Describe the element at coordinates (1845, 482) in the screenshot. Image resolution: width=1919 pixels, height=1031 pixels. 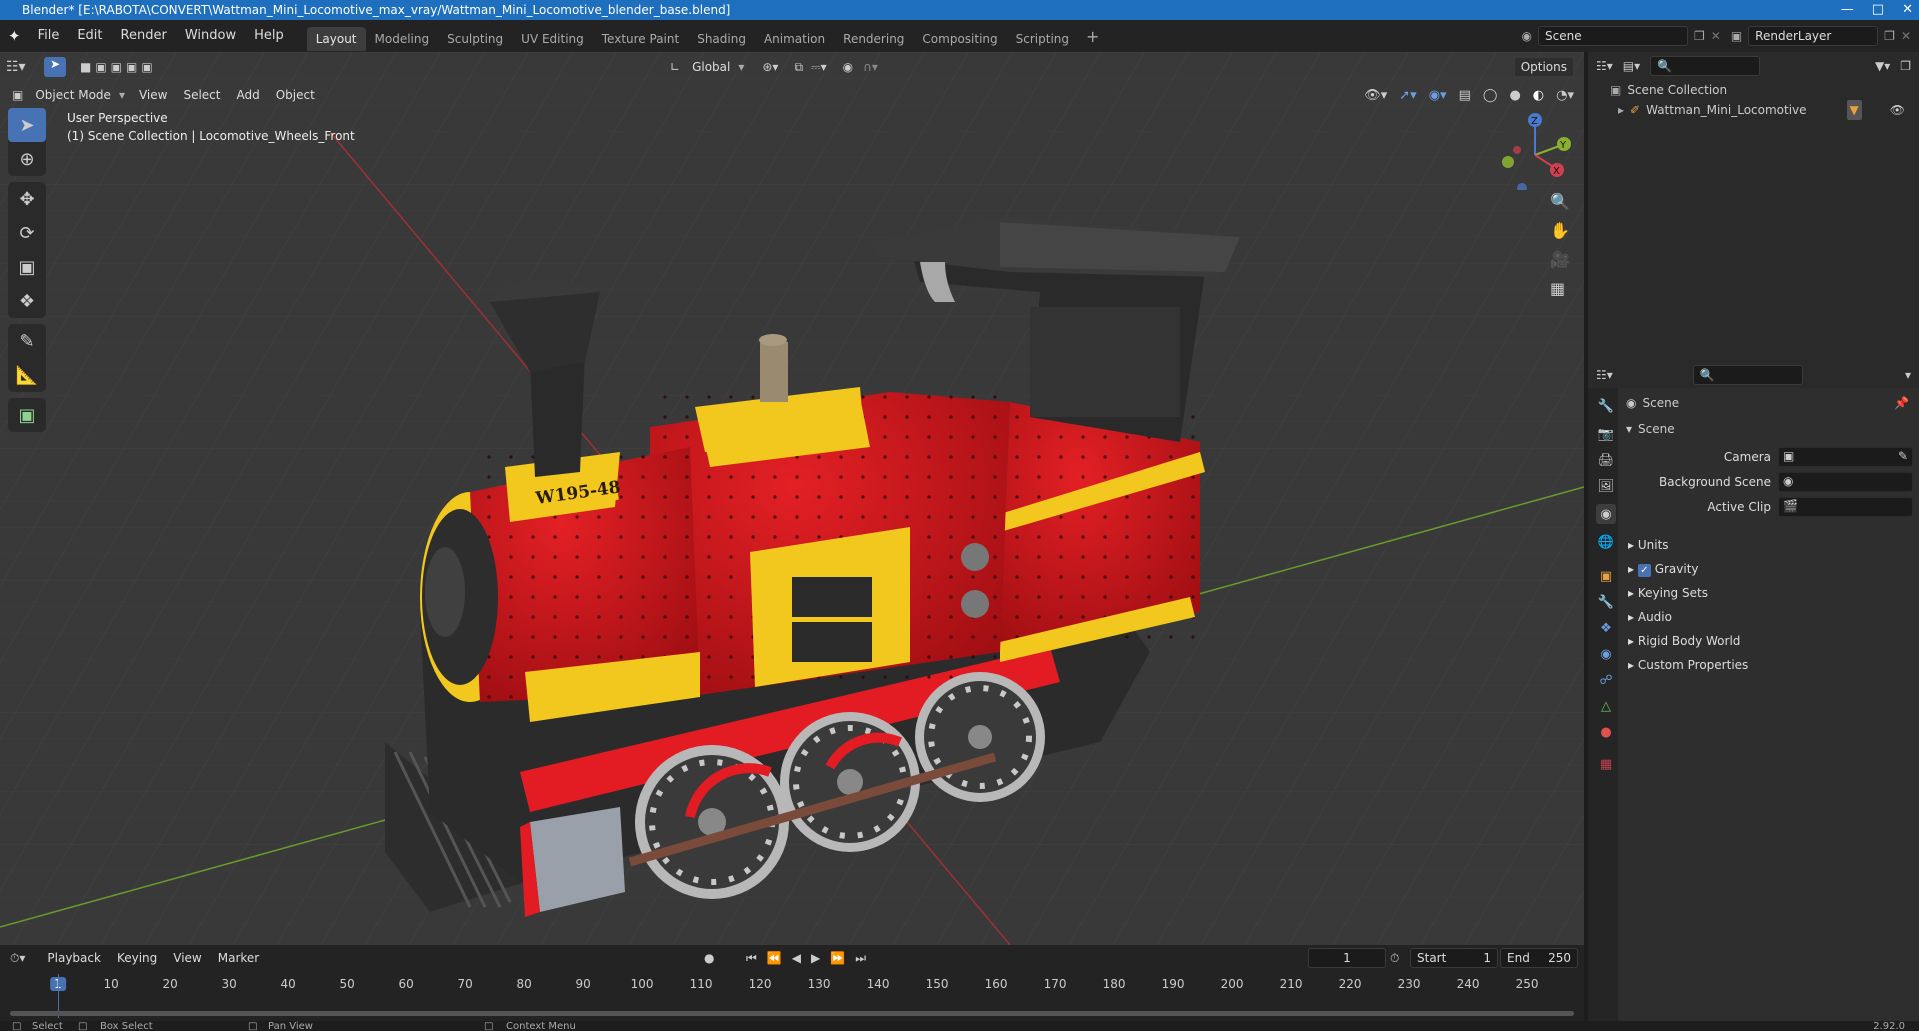
I see `background-scene-field: ◉` at that location.